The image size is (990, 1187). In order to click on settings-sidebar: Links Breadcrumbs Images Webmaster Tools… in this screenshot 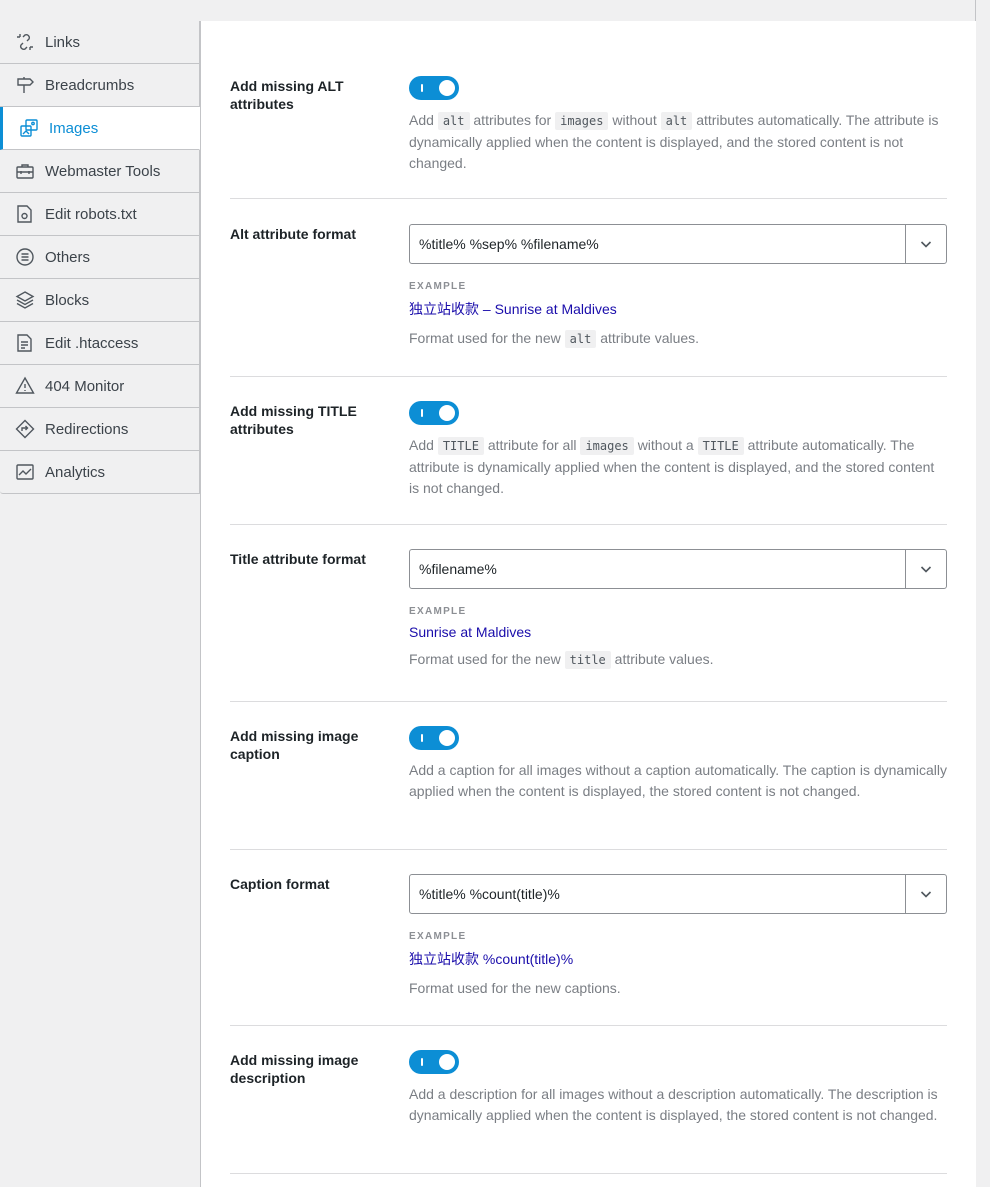, I will do `click(100, 257)`.